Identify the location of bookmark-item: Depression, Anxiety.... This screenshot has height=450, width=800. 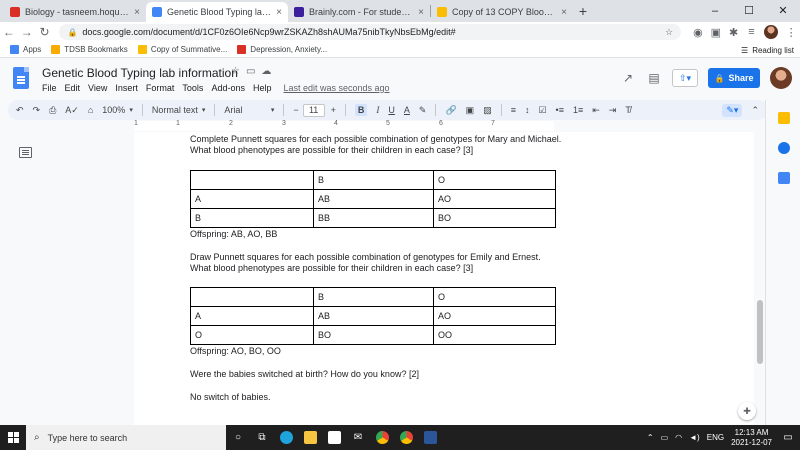
(282, 49).